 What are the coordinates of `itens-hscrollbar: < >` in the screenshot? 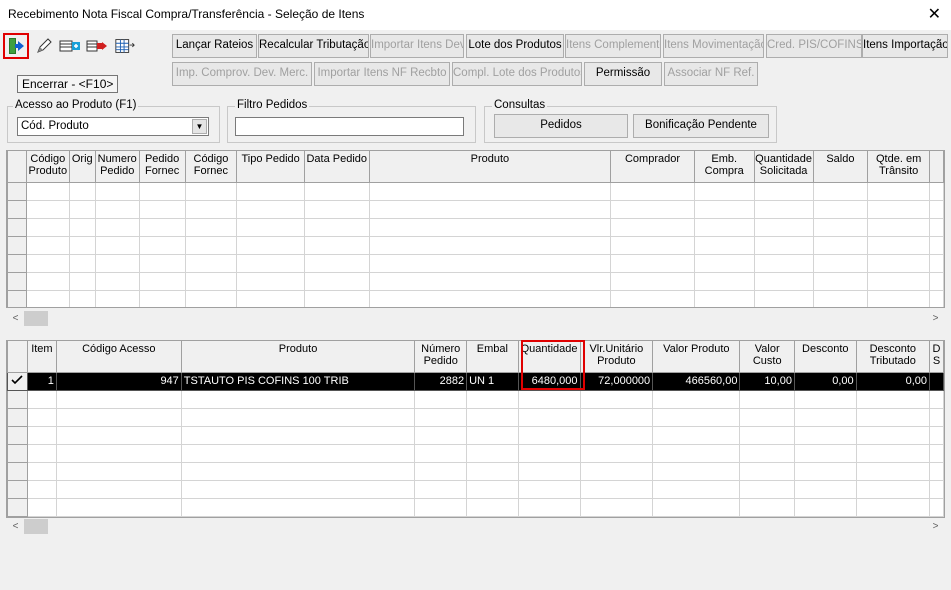 It's located at (475, 526).